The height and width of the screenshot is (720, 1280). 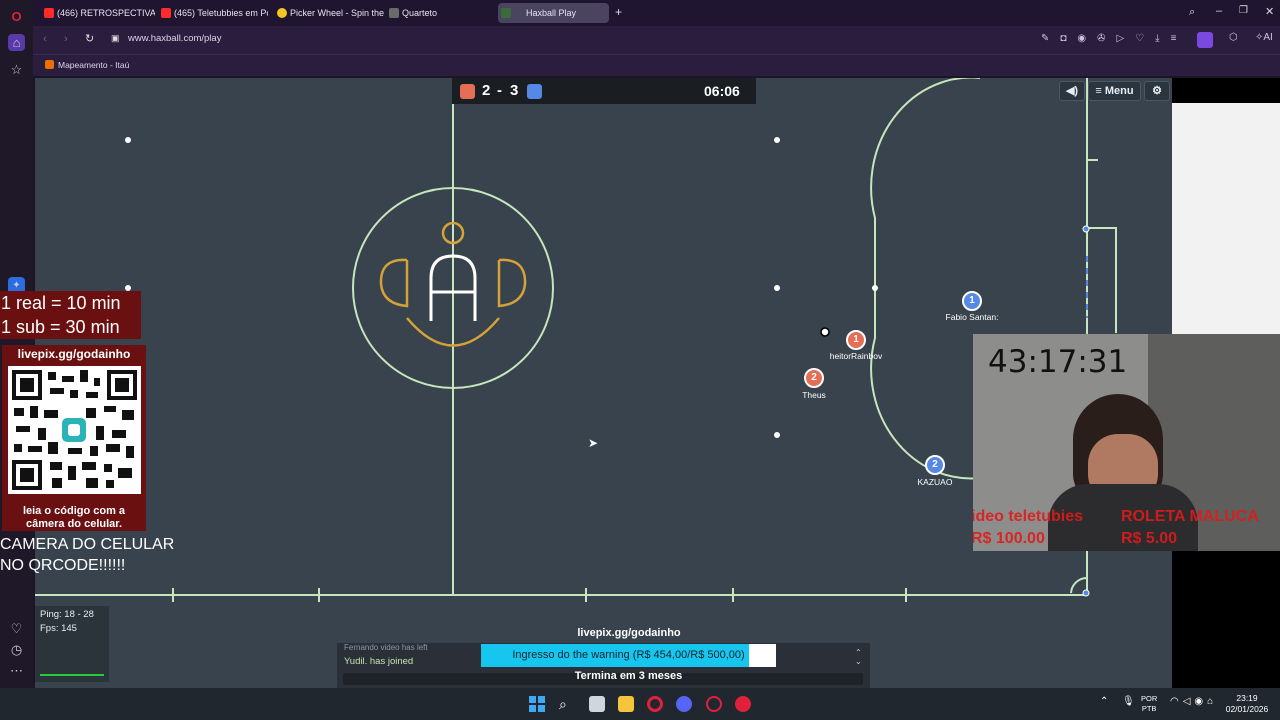 I want to click on stream-timer: 43:17:31, so click(x=1058, y=362).